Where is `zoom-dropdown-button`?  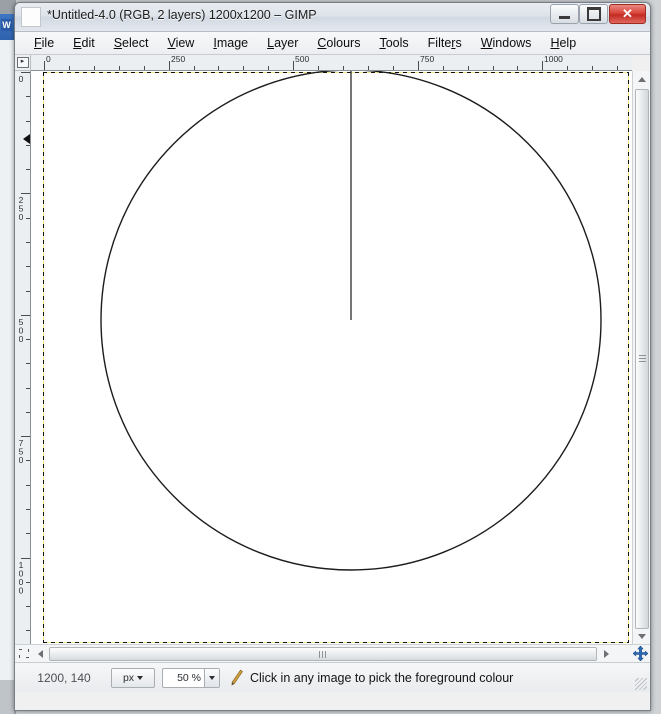
zoom-dropdown-button is located at coordinates (211, 677).